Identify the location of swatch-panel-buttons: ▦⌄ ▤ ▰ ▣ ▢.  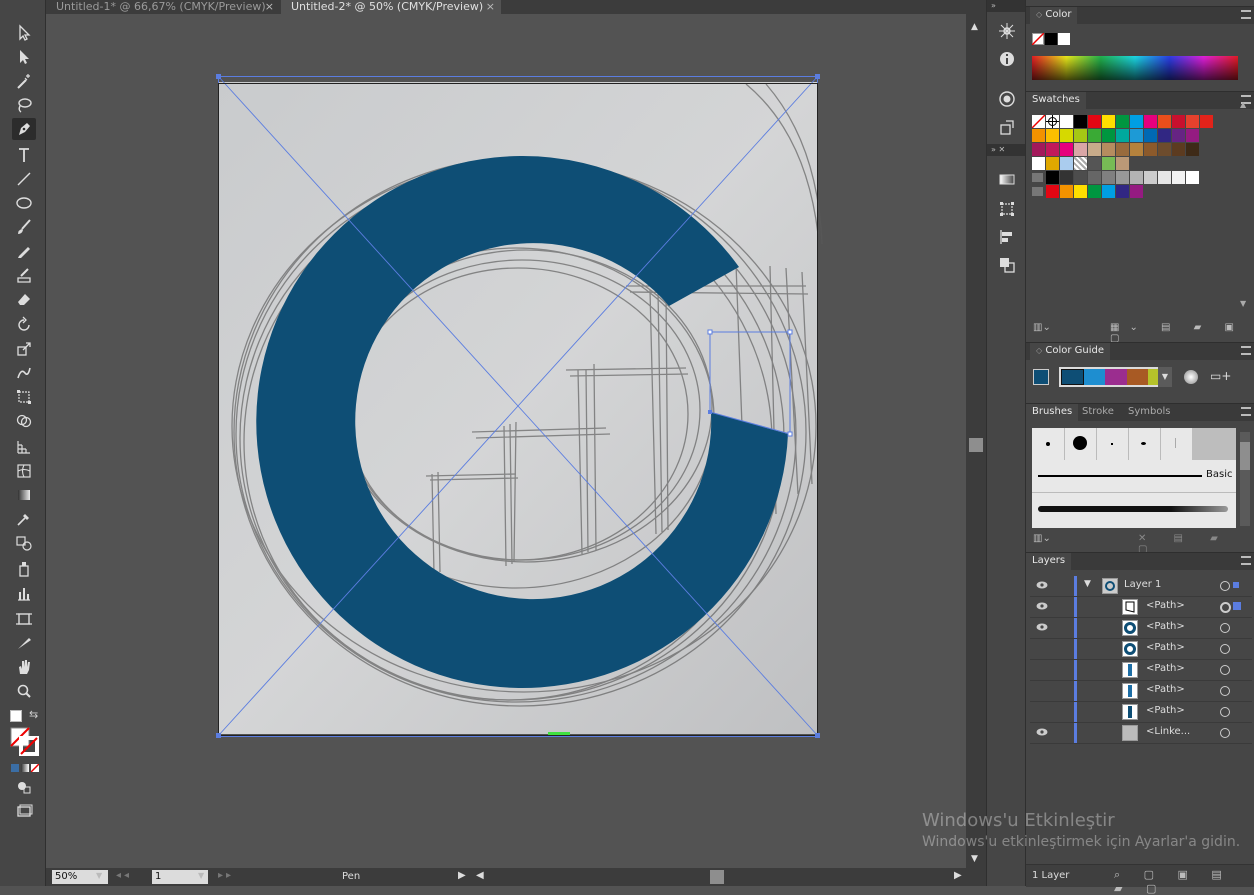
(1182, 333).